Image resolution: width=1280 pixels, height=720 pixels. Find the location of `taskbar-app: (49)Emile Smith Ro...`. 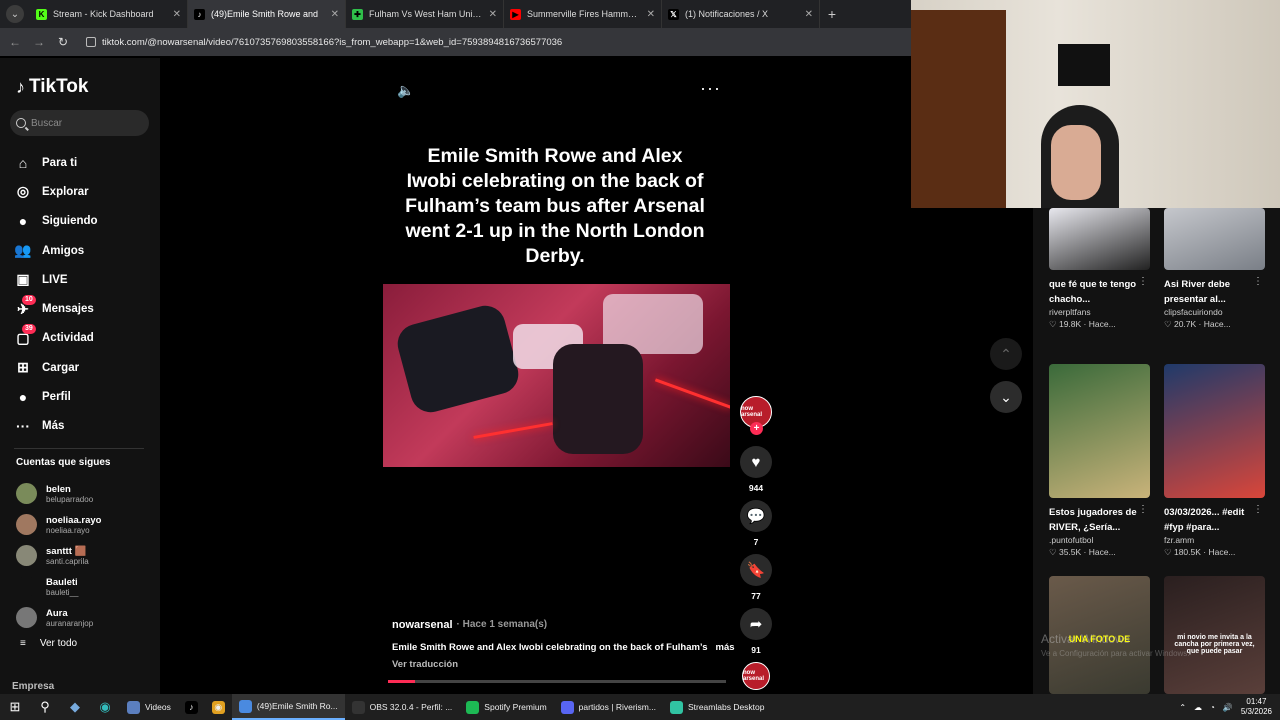

taskbar-app: (49)Emile Smith Ro... is located at coordinates (288, 707).